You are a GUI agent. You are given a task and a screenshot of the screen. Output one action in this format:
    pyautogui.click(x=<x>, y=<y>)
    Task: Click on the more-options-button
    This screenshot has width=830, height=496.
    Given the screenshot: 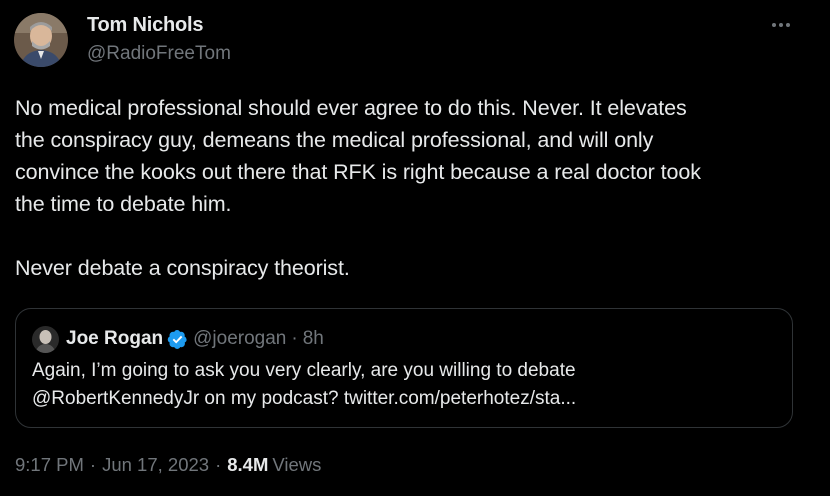 What is the action you would take?
    pyautogui.click(x=781, y=25)
    